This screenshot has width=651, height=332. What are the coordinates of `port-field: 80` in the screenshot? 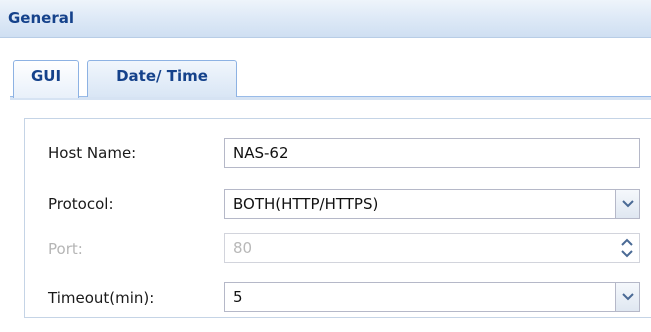 It's located at (432, 248).